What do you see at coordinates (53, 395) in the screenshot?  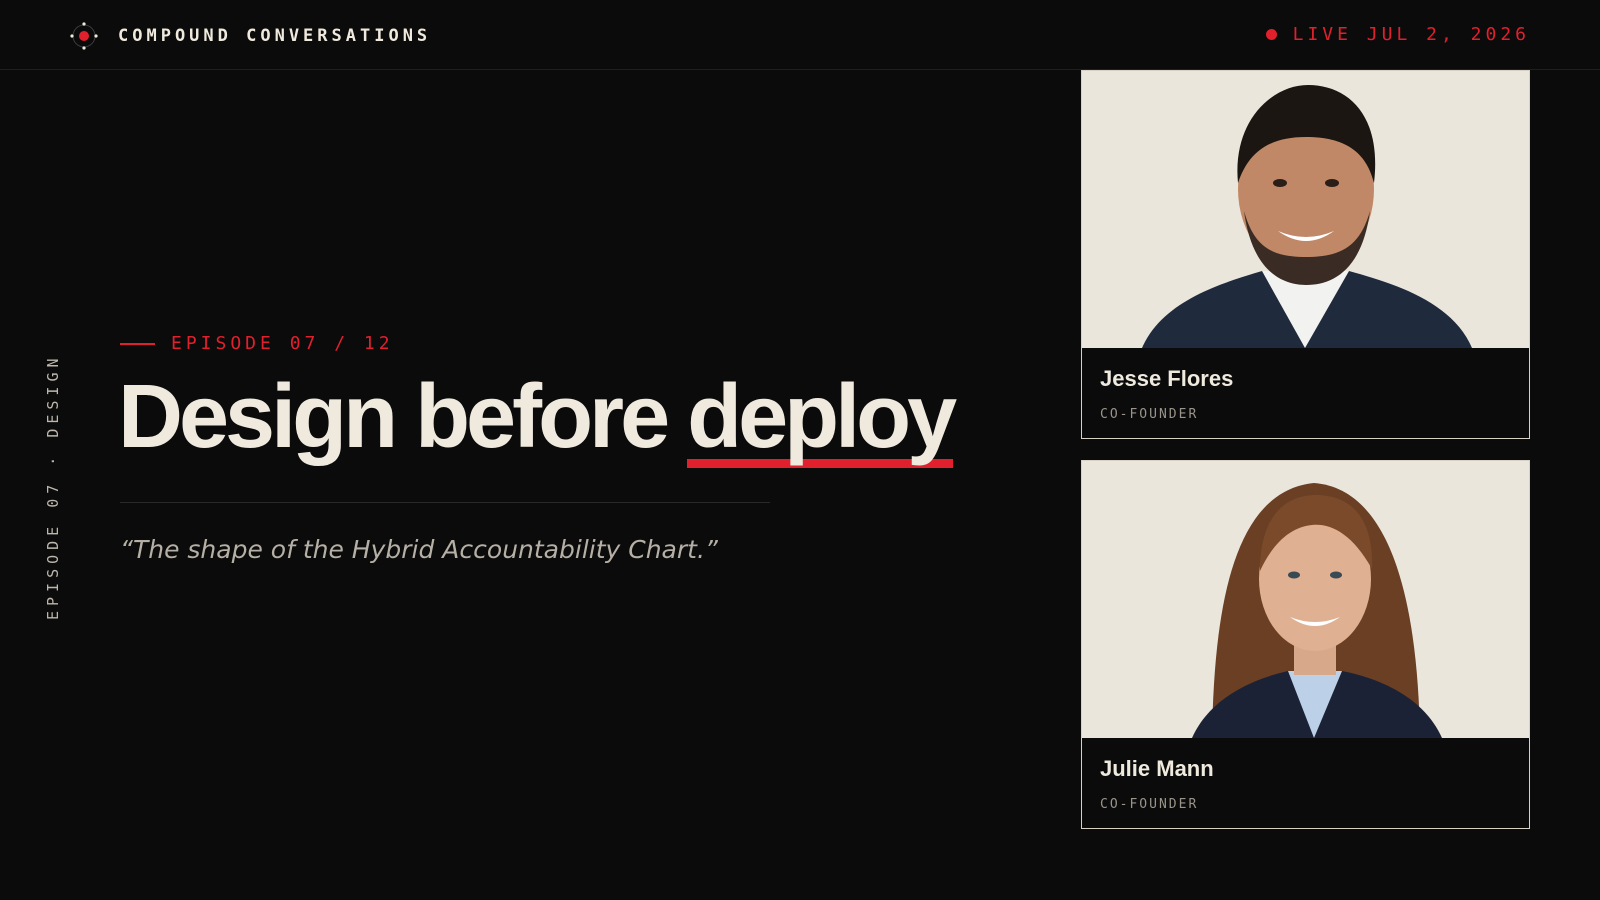 I see `vertical-topic: DESIGN` at bounding box center [53, 395].